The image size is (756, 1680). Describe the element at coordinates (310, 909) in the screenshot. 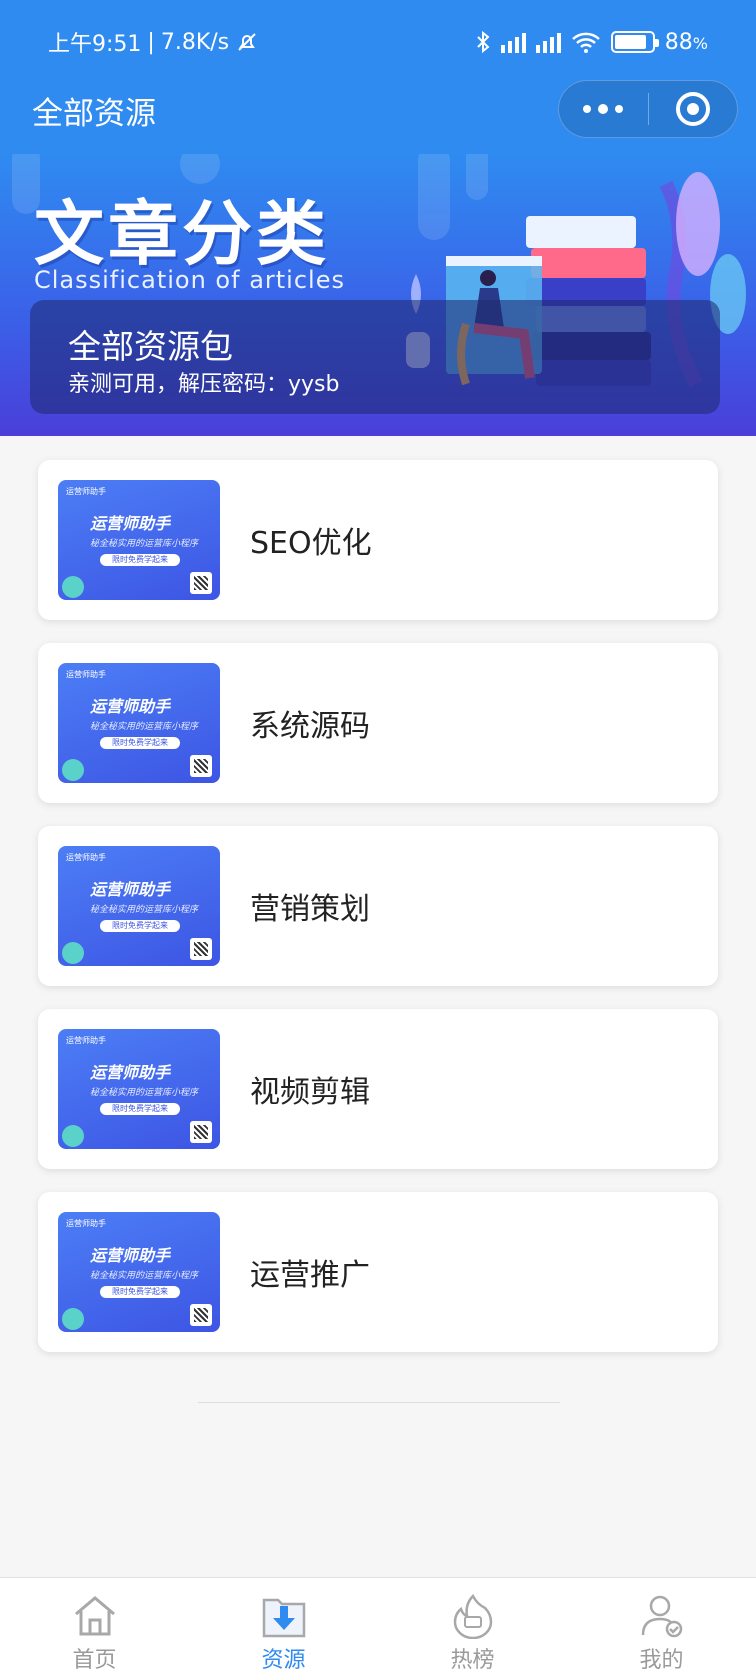

I see `category-label: 营销策划` at that location.